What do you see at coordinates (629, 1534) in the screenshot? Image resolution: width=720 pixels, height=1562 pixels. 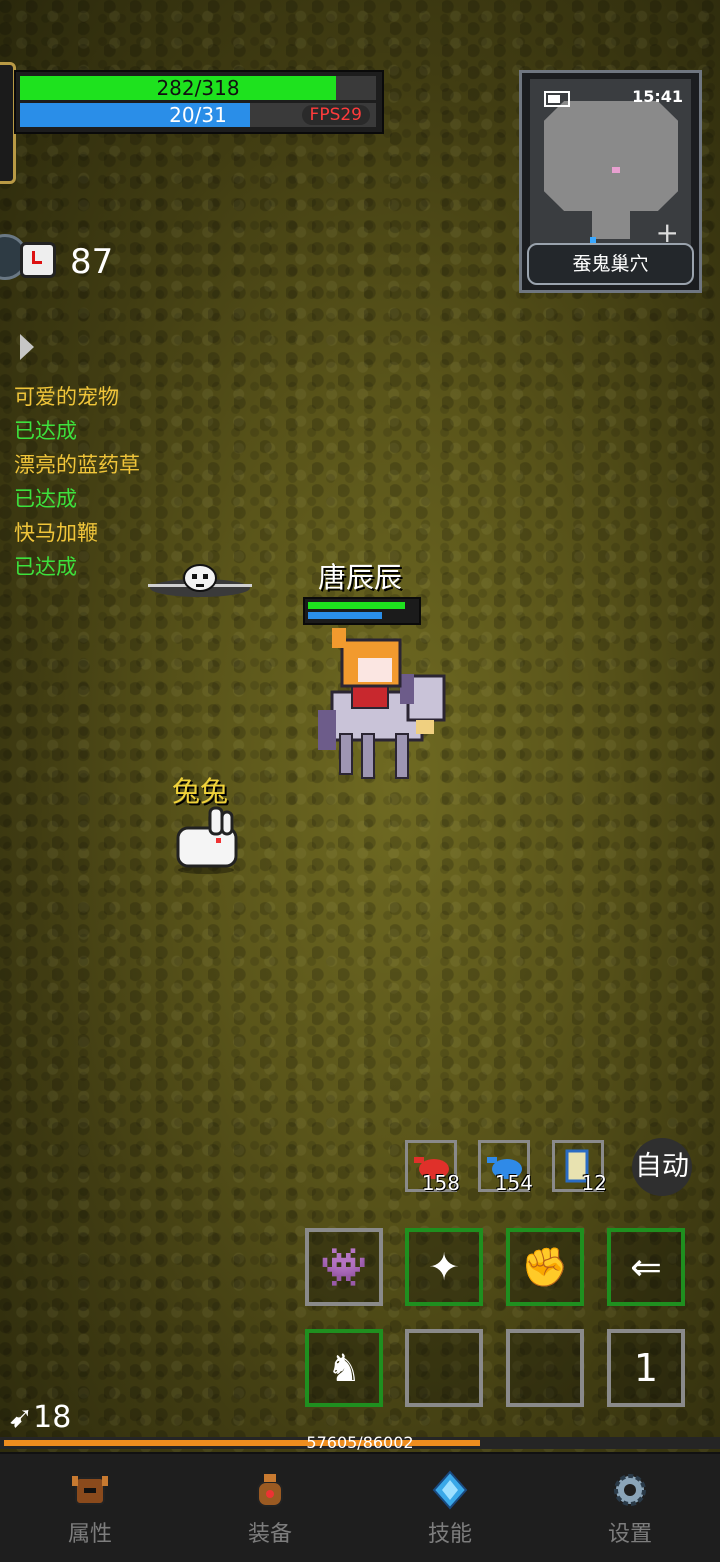 I see `nav-label: 设置` at bounding box center [629, 1534].